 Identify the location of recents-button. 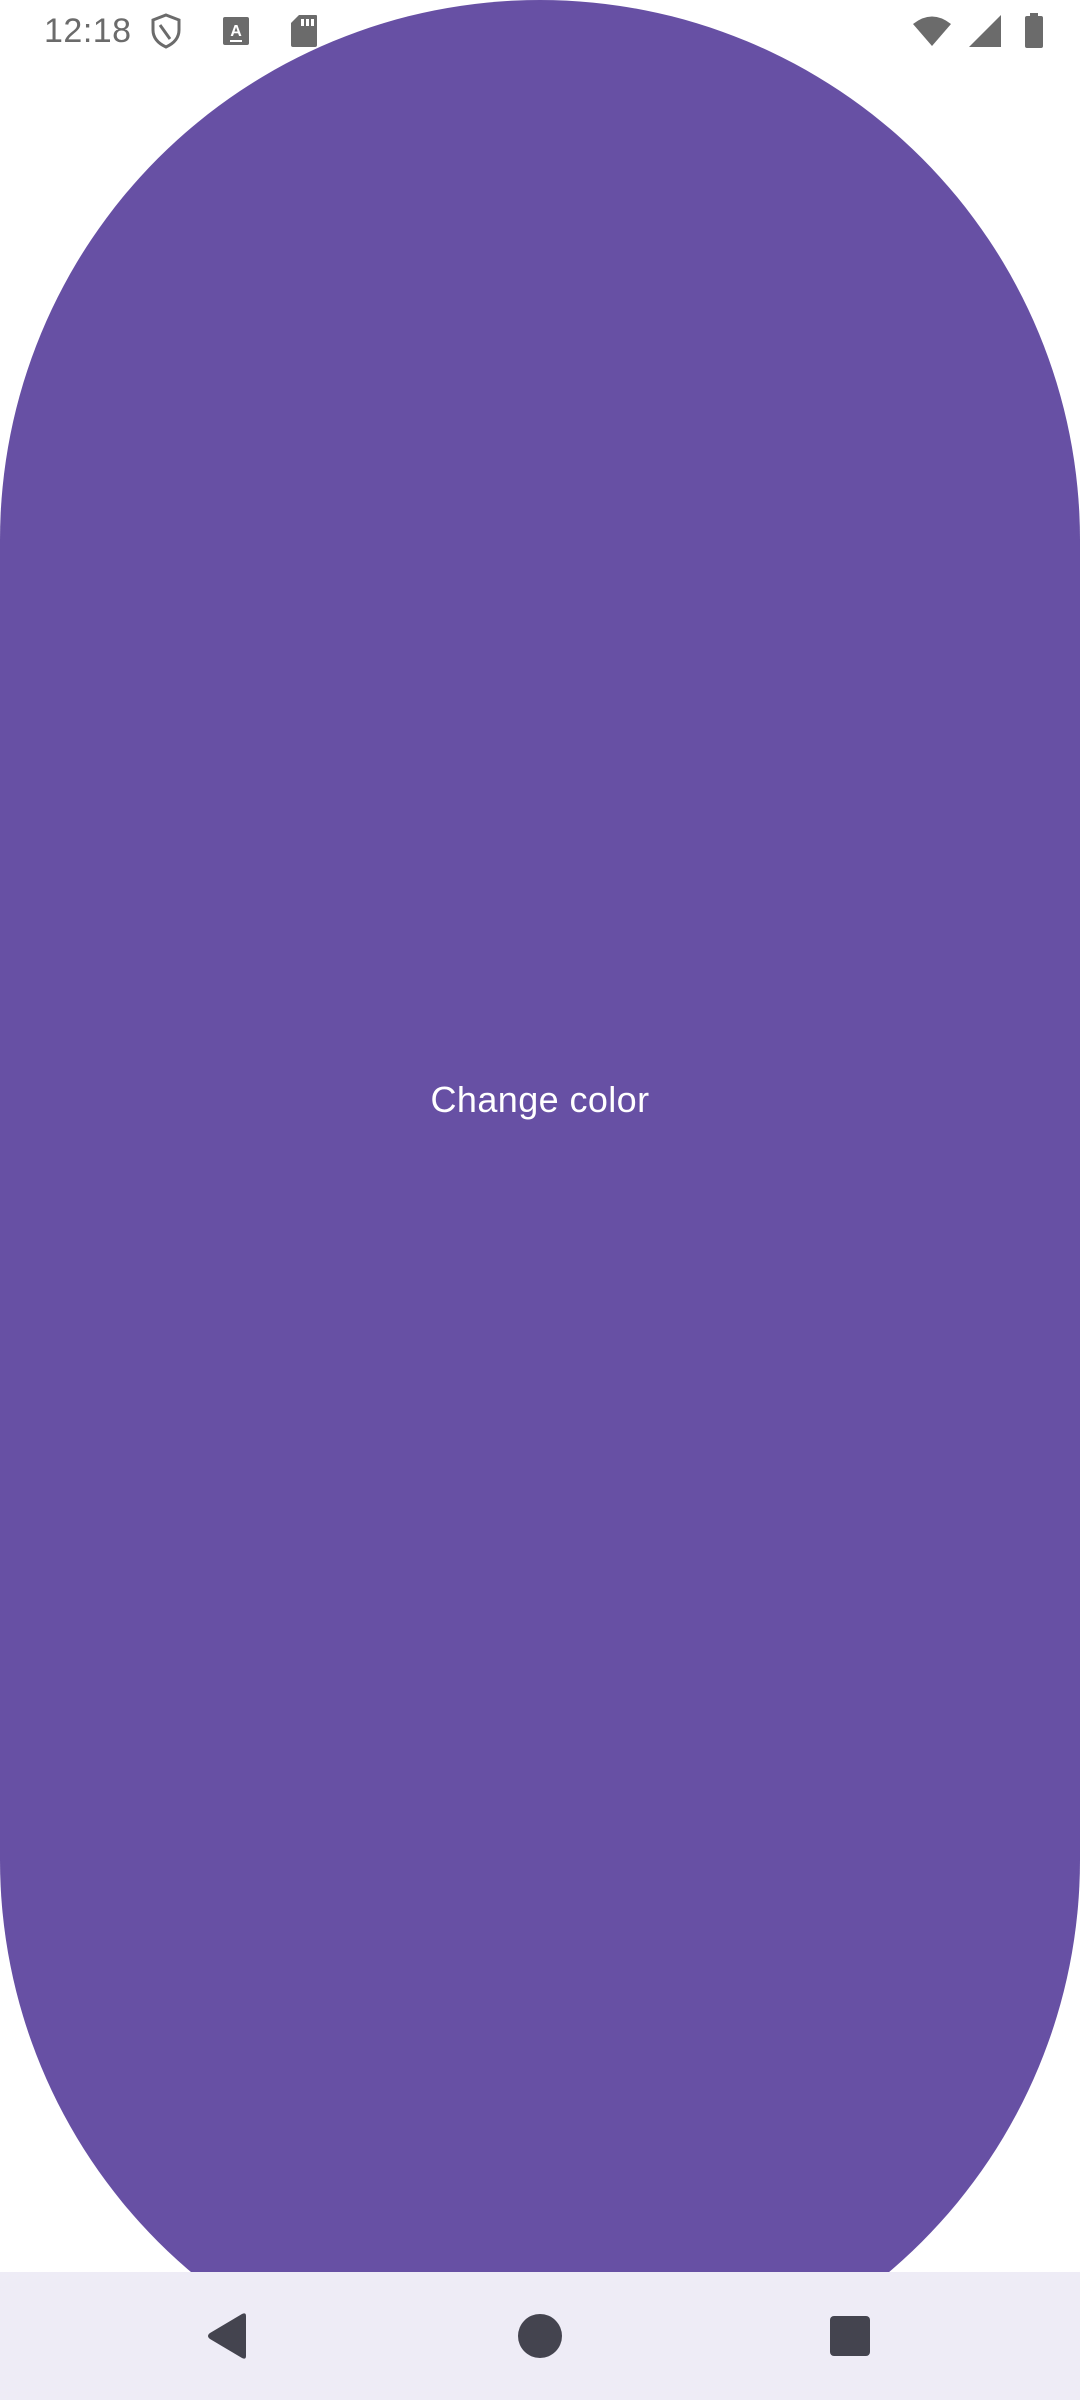
(850, 2336).